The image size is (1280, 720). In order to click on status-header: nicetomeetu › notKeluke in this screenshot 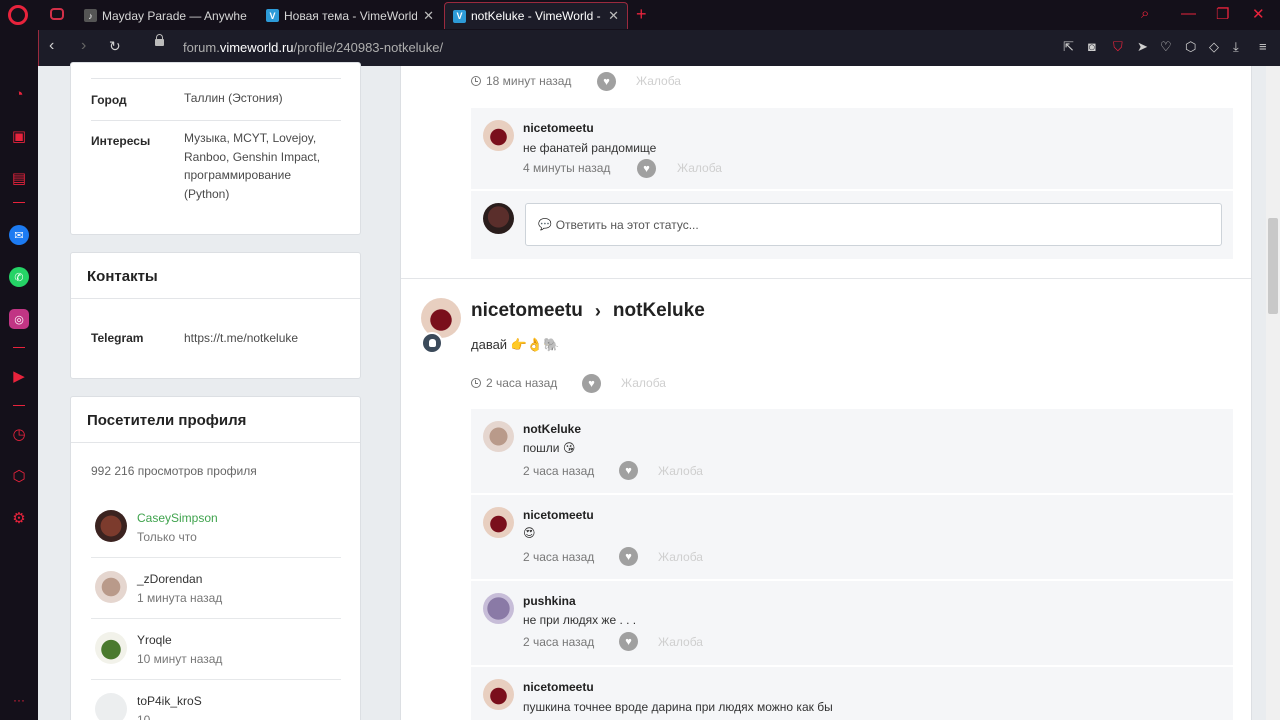, I will do `click(588, 311)`.